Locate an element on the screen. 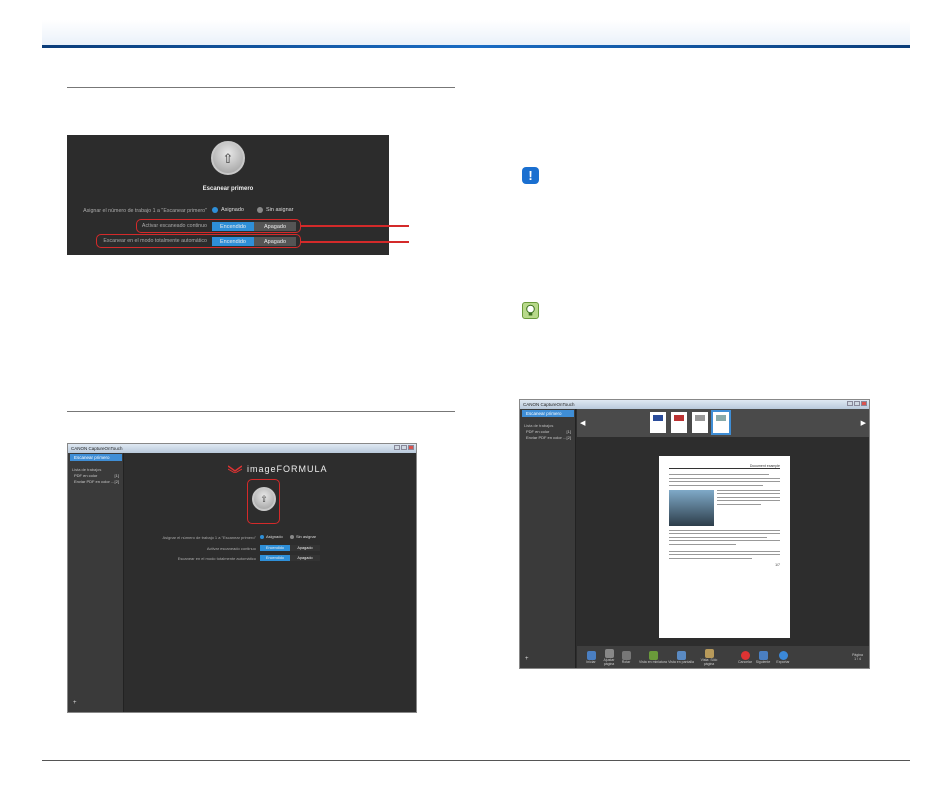 The image size is (950, 806). page-icon is located at coordinates (709, 653).